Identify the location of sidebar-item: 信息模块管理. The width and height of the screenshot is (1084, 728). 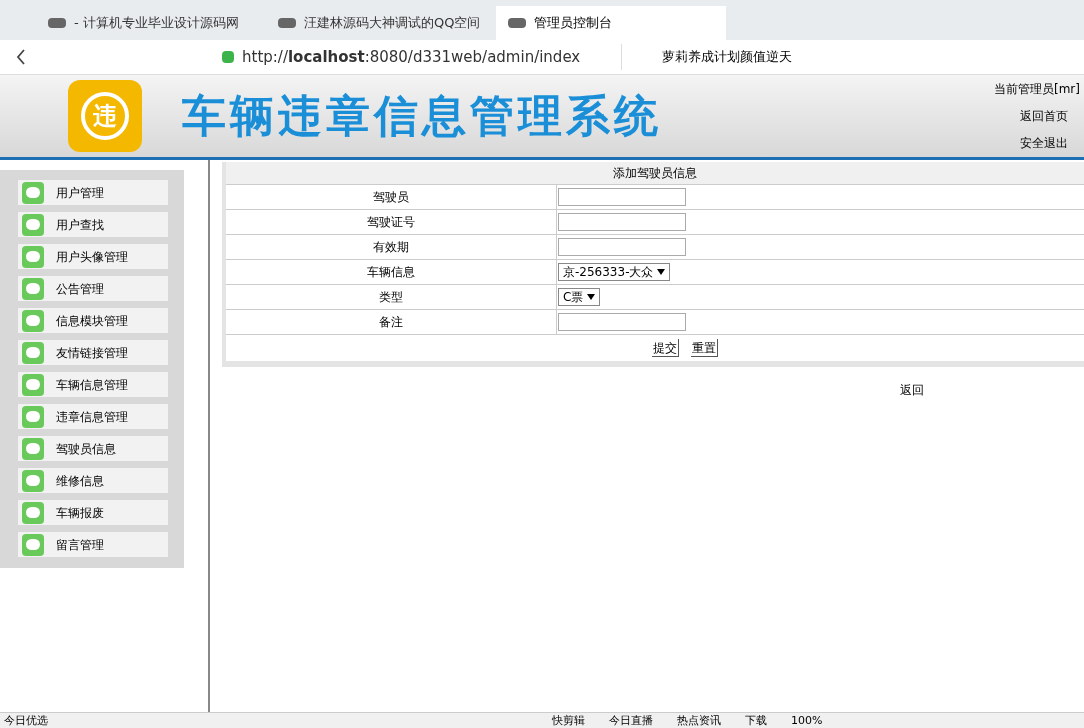
(93, 320).